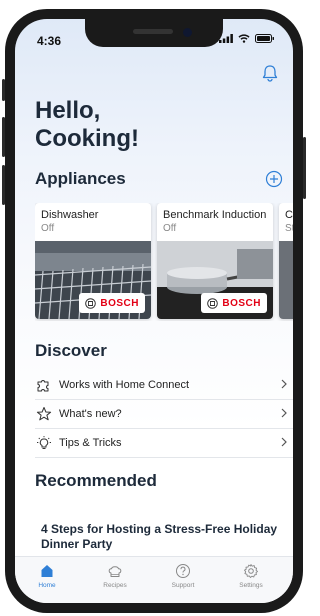 This screenshot has width=320, height=616. I want to click on discover-item-label: Tips & Tricks, so click(90, 443).